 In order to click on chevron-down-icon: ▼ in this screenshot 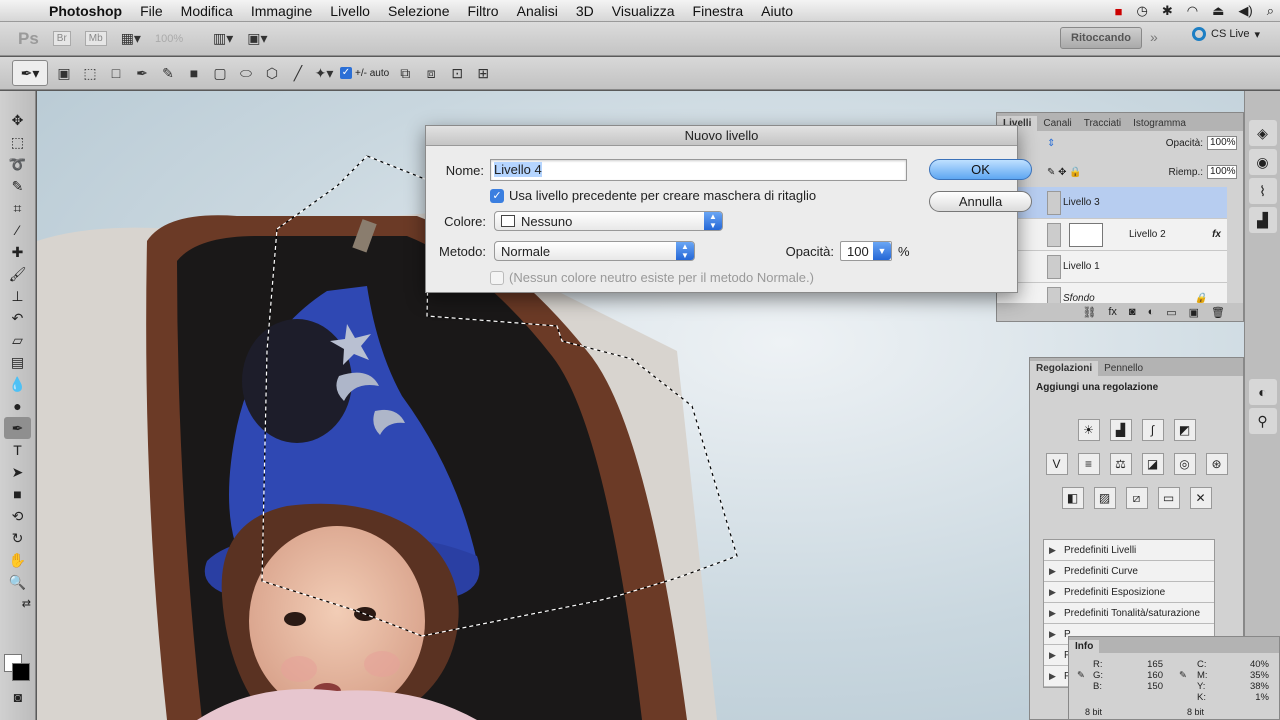, I will do `click(882, 251)`.